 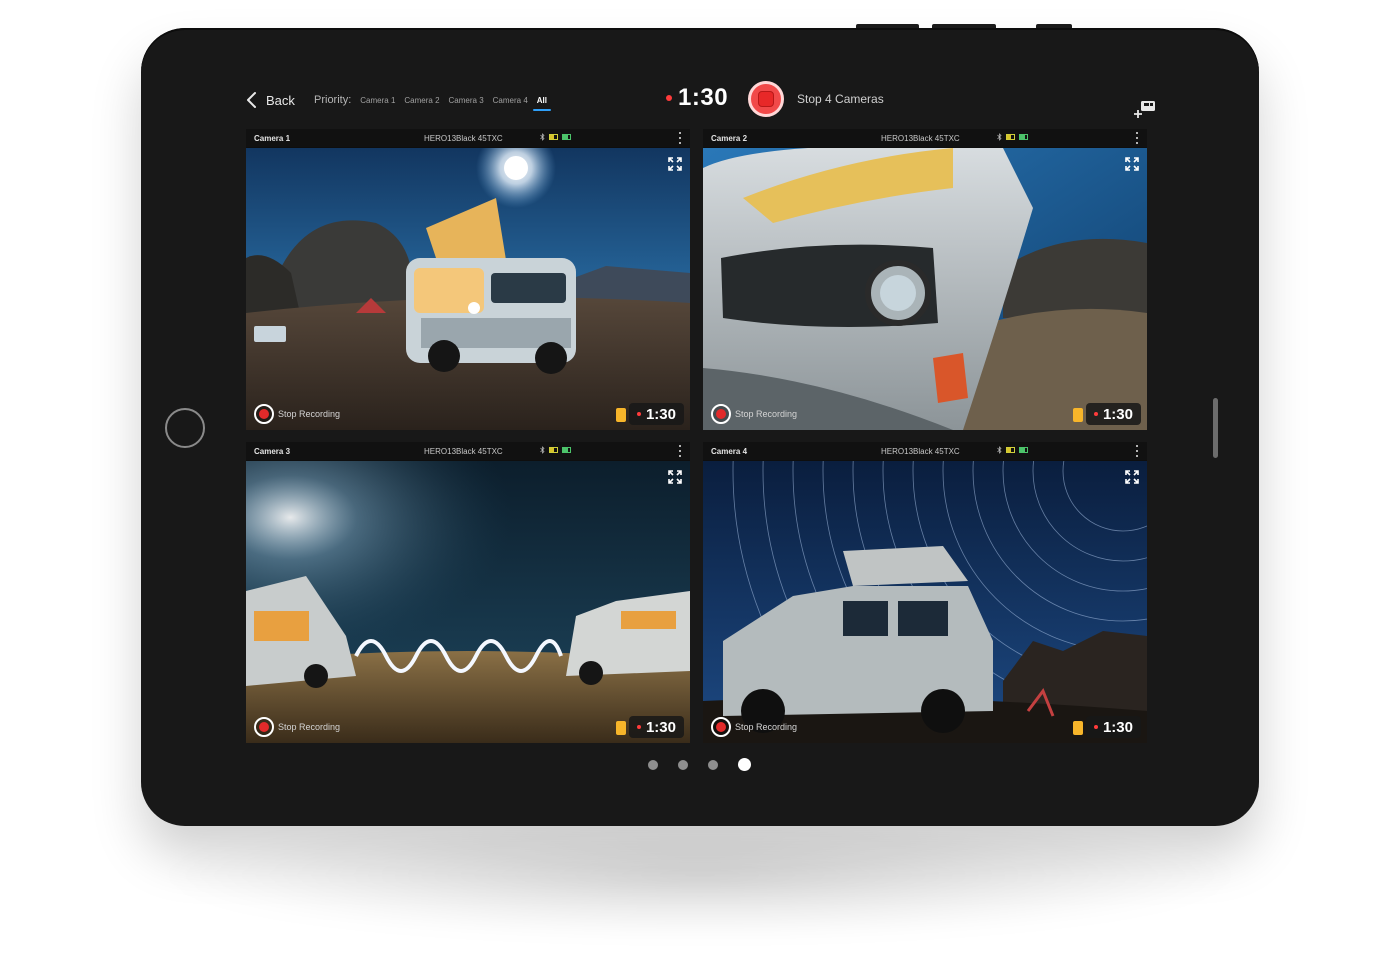 What do you see at coordinates (542, 103) in the screenshot?
I see `priority-option-all: All` at bounding box center [542, 103].